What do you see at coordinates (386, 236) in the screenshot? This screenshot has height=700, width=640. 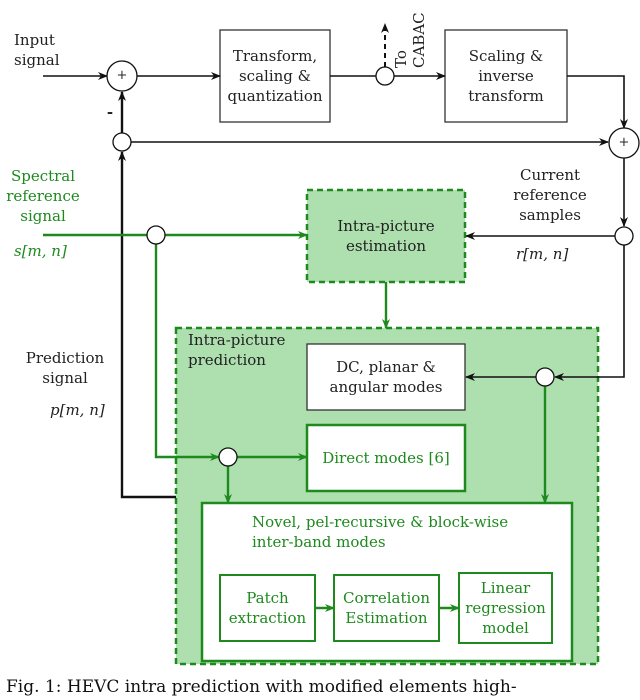 I see `intra-estimation-label: Intra-picture estimation` at bounding box center [386, 236].